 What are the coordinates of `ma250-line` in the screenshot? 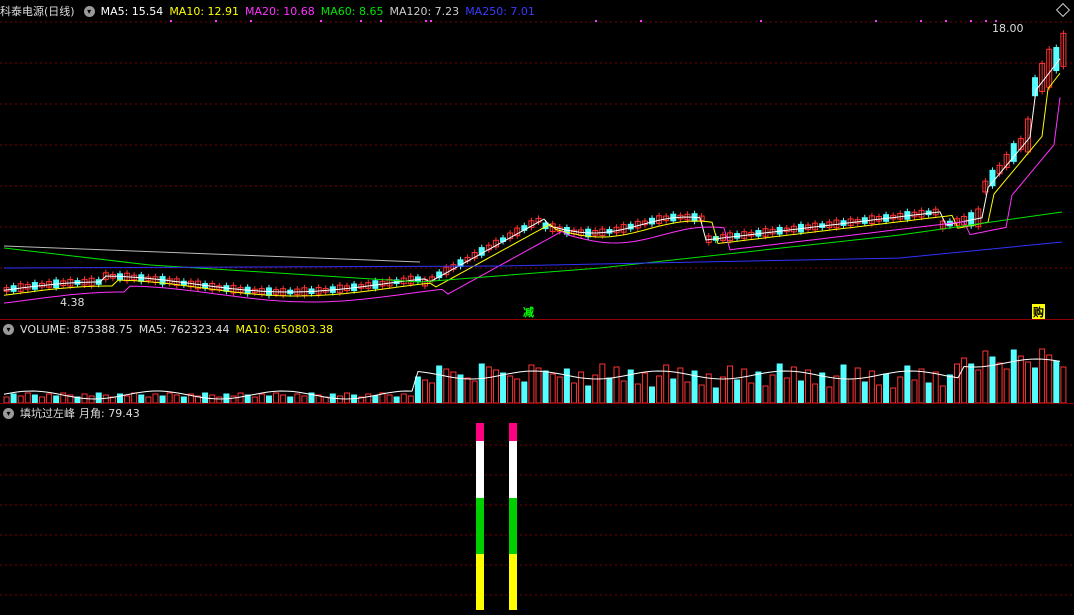 It's located at (533, 255).